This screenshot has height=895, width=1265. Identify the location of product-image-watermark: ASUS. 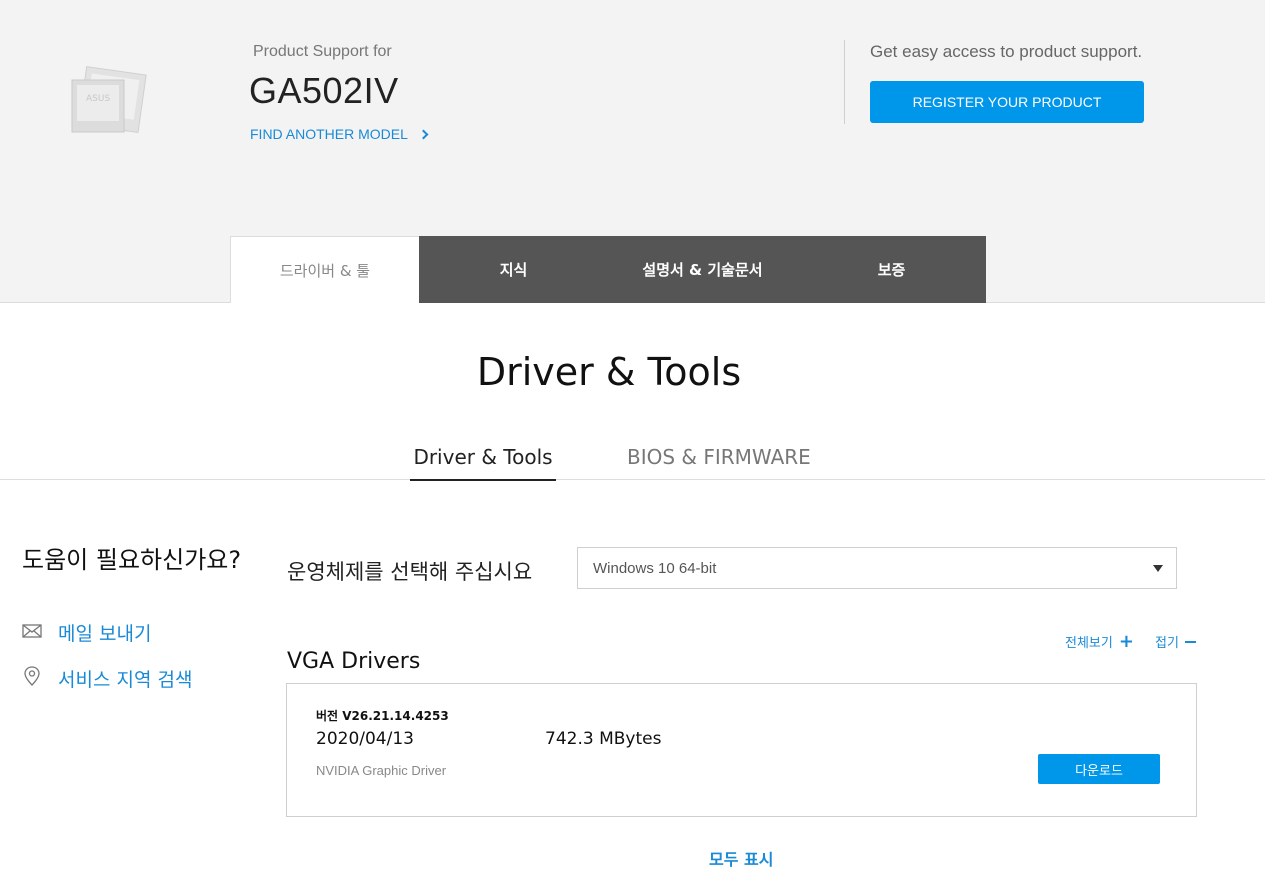
(98, 99).